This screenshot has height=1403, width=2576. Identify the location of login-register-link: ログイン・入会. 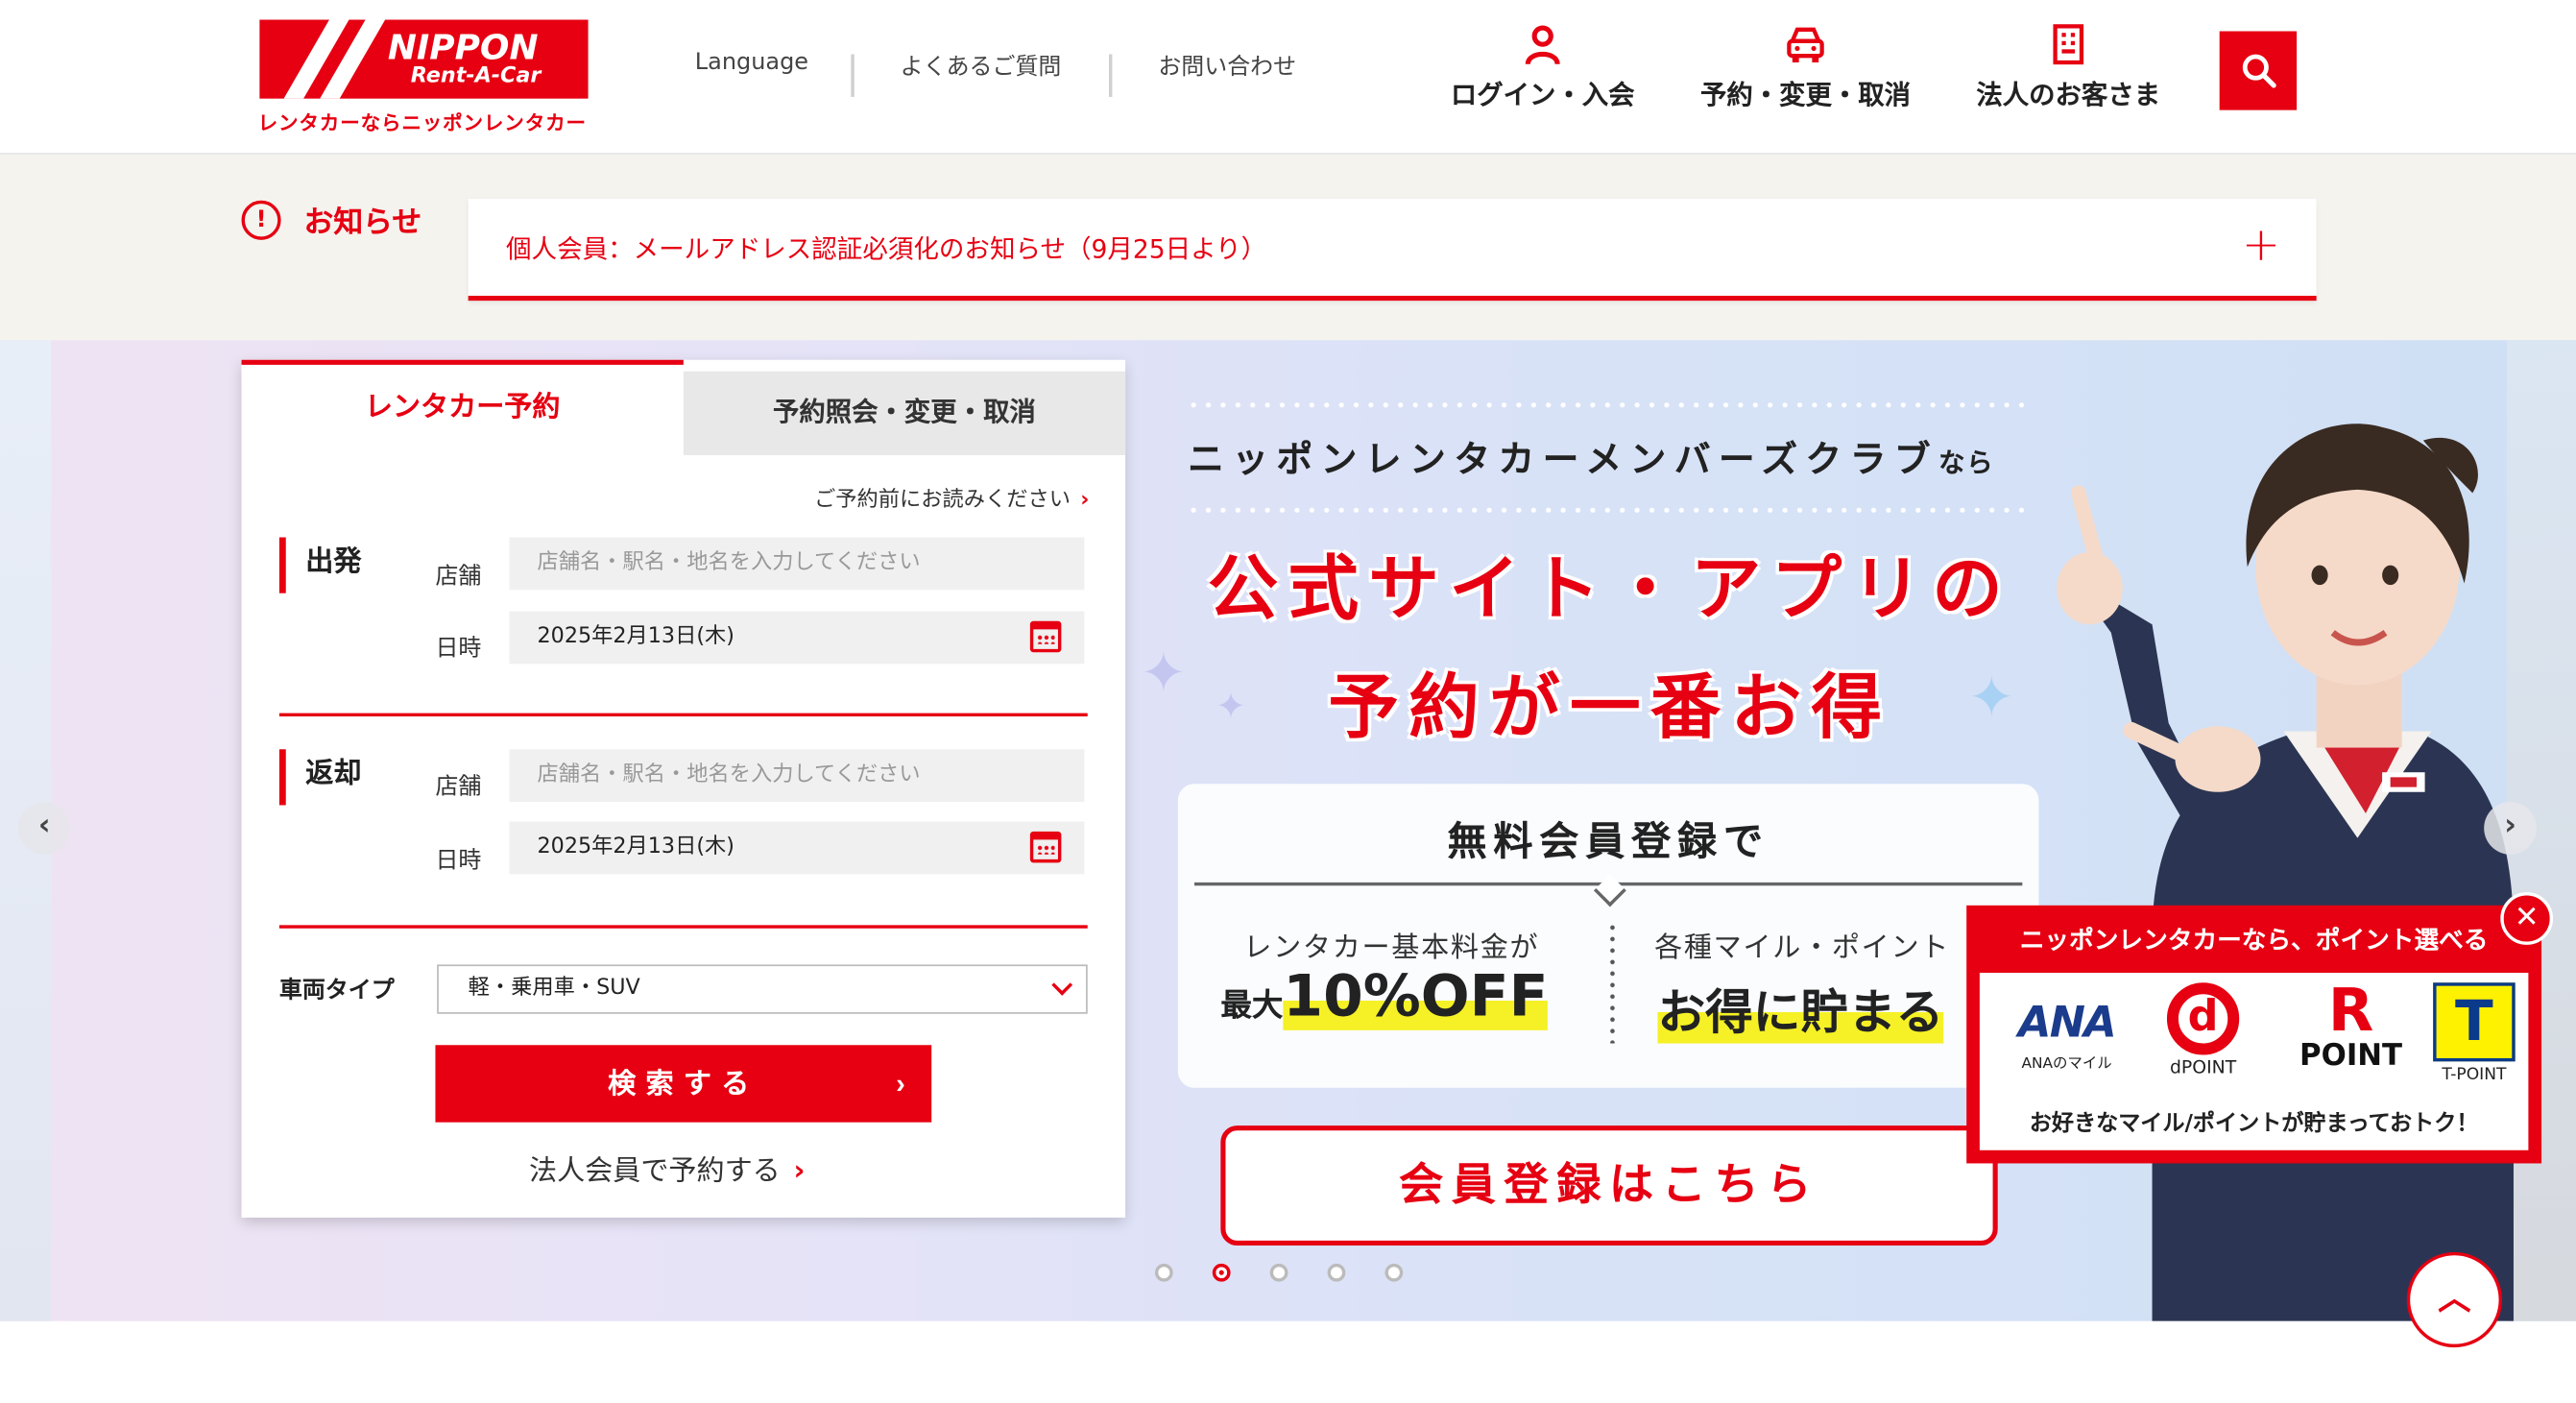
(1543, 67).